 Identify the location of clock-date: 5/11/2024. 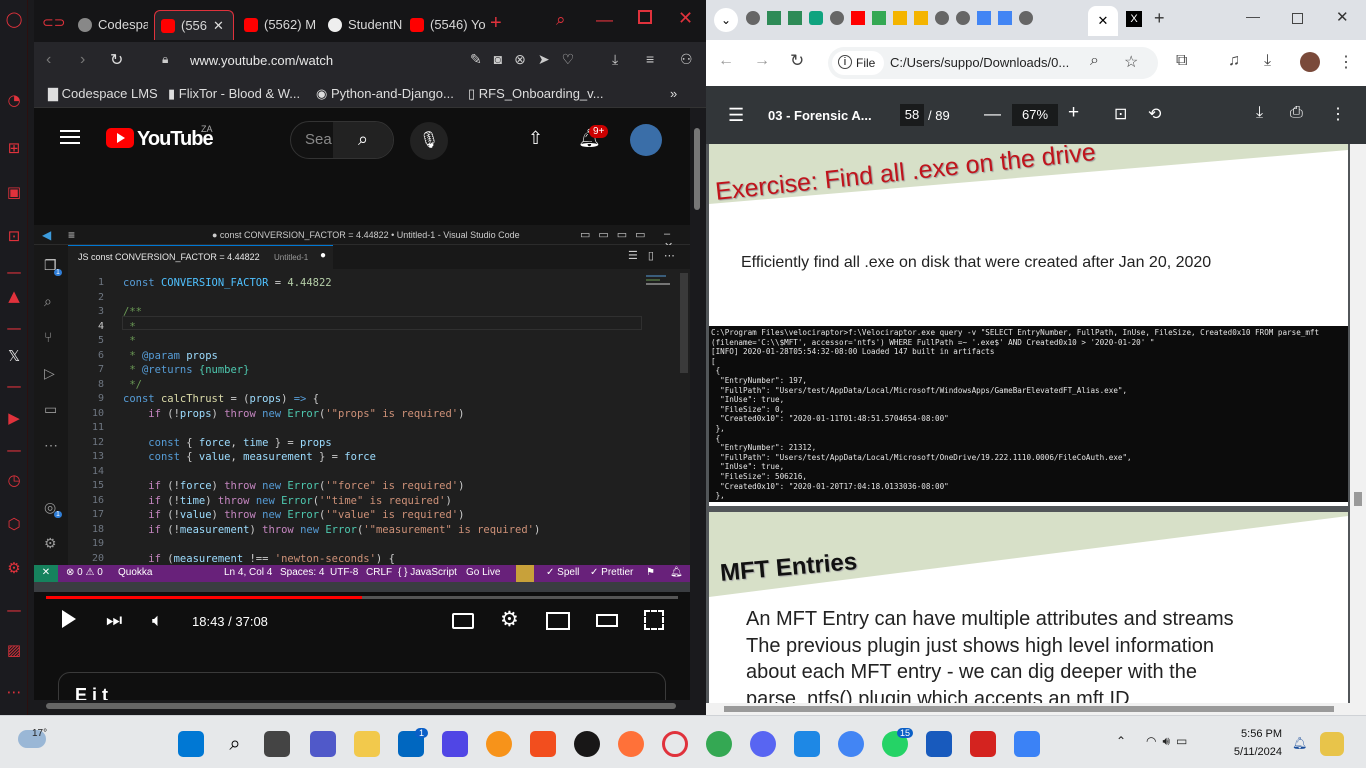
(1254, 752).